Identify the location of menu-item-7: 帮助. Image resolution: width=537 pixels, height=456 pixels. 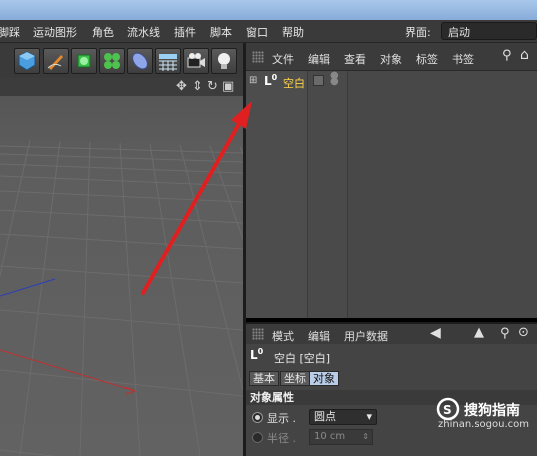
(293, 32).